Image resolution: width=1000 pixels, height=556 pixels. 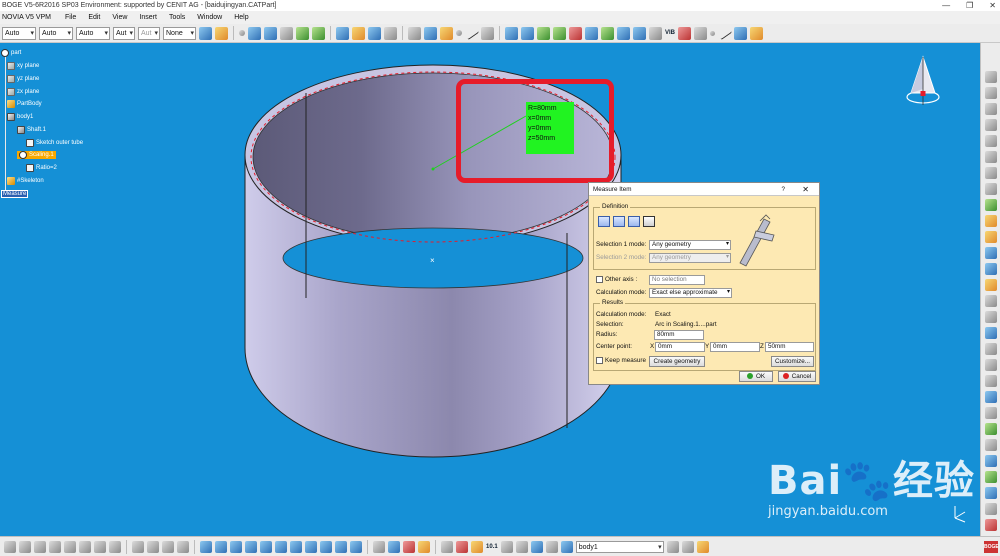 I want to click on center-x-field: 0mm, so click(x=680, y=347).